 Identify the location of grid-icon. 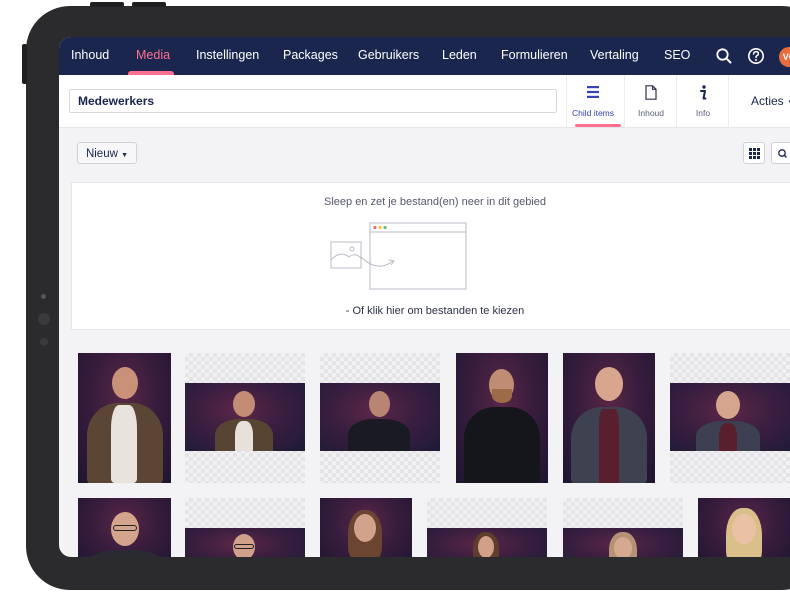
(754, 153).